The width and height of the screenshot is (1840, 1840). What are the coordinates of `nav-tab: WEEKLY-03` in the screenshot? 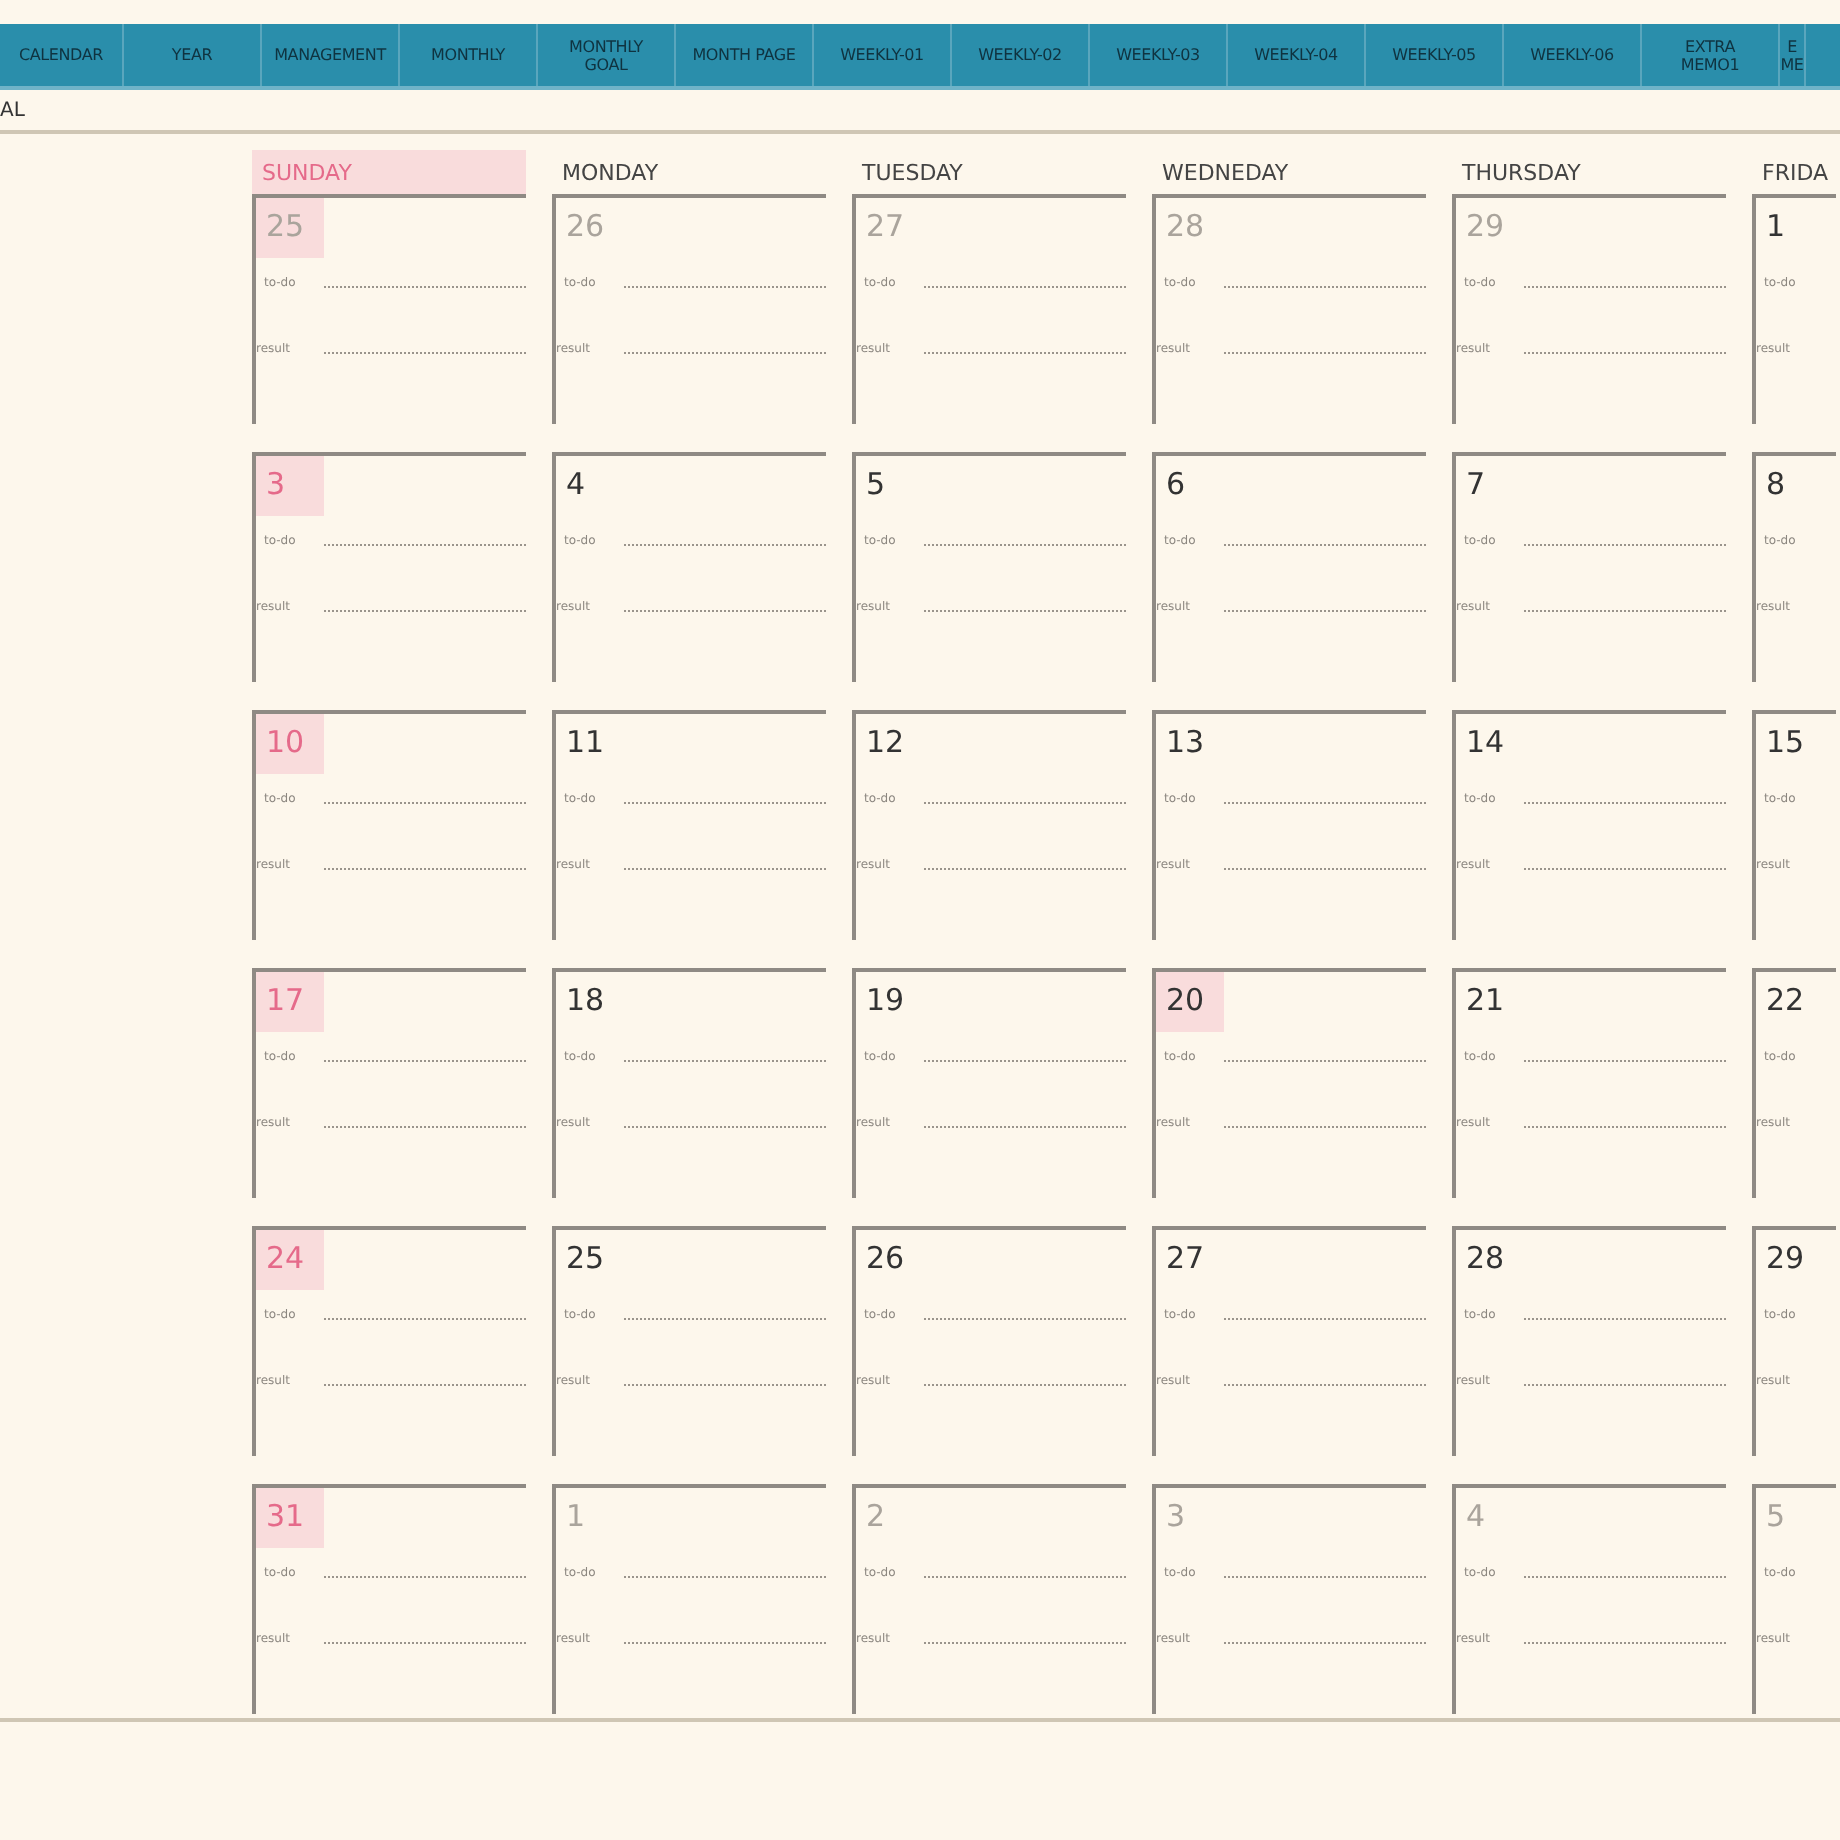 It's located at (1159, 55).